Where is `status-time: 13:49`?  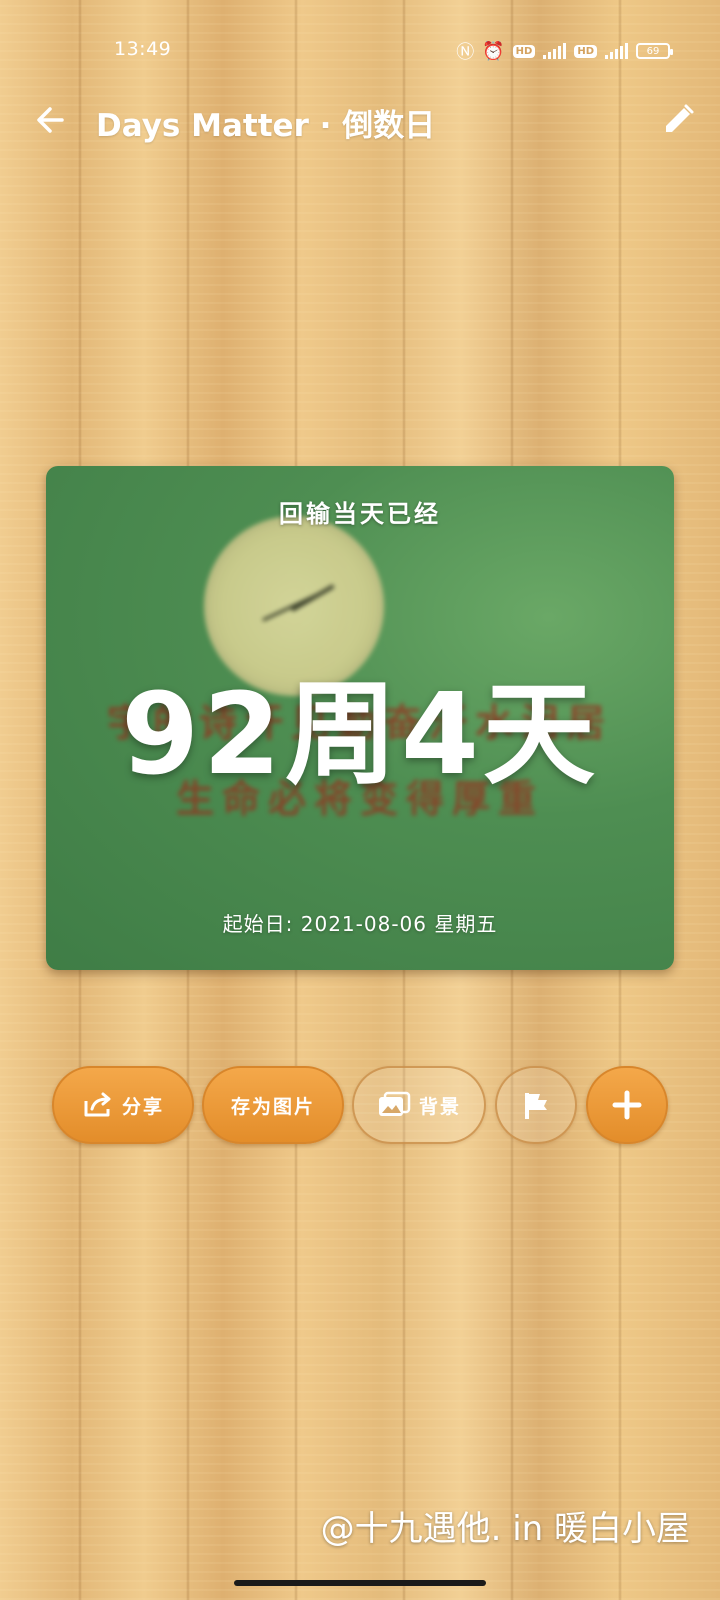
status-time: 13:49 is located at coordinates (143, 49).